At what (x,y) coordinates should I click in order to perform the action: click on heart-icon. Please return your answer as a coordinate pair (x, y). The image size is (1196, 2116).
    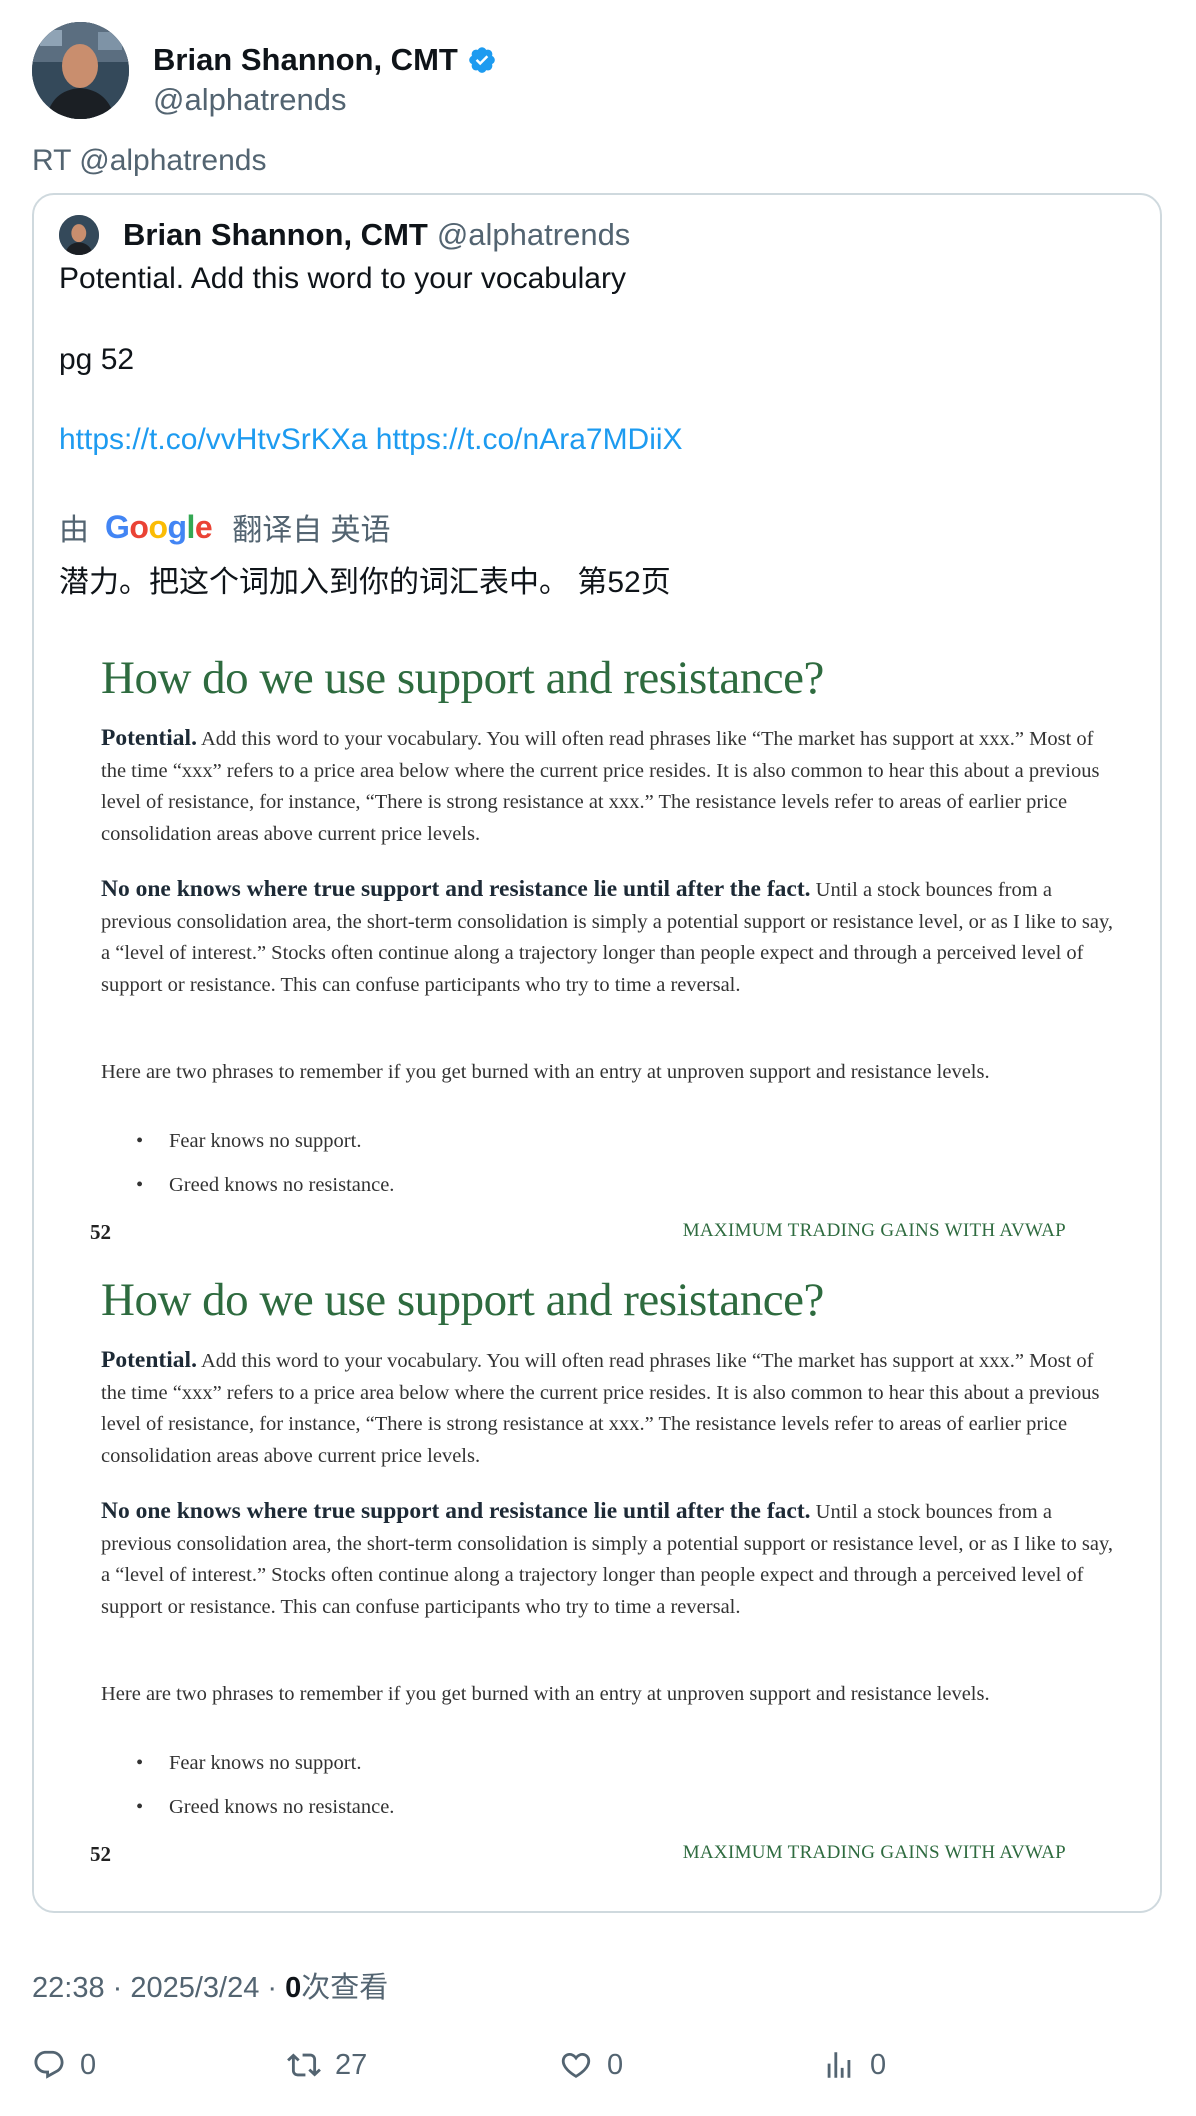
    Looking at the image, I should click on (576, 2065).